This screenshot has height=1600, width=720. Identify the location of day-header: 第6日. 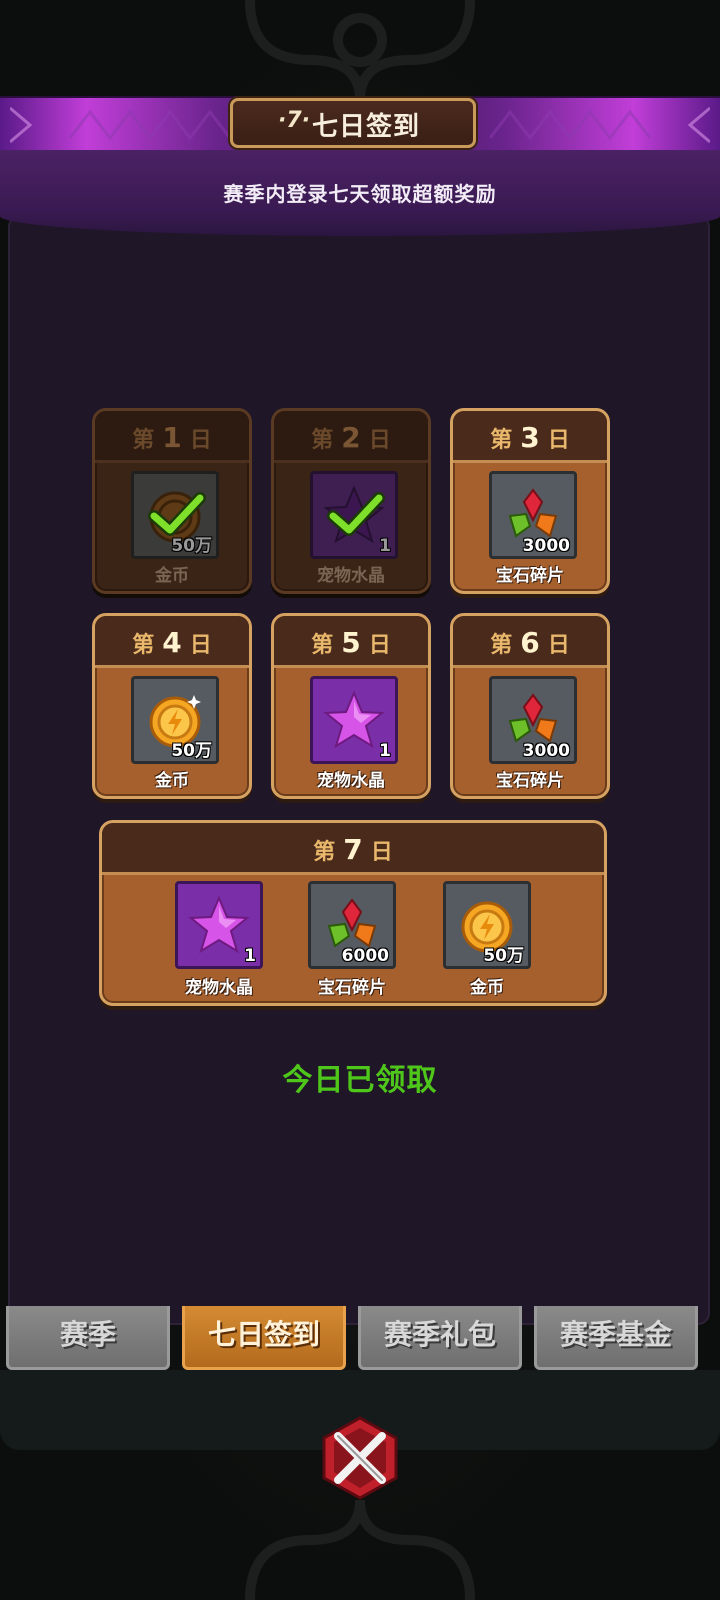
(530, 642).